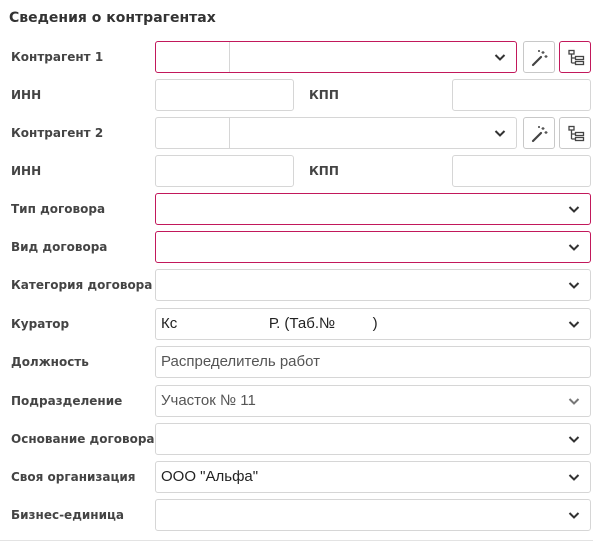  I want to click on contract-category-row: Категория договора, so click(296, 285).